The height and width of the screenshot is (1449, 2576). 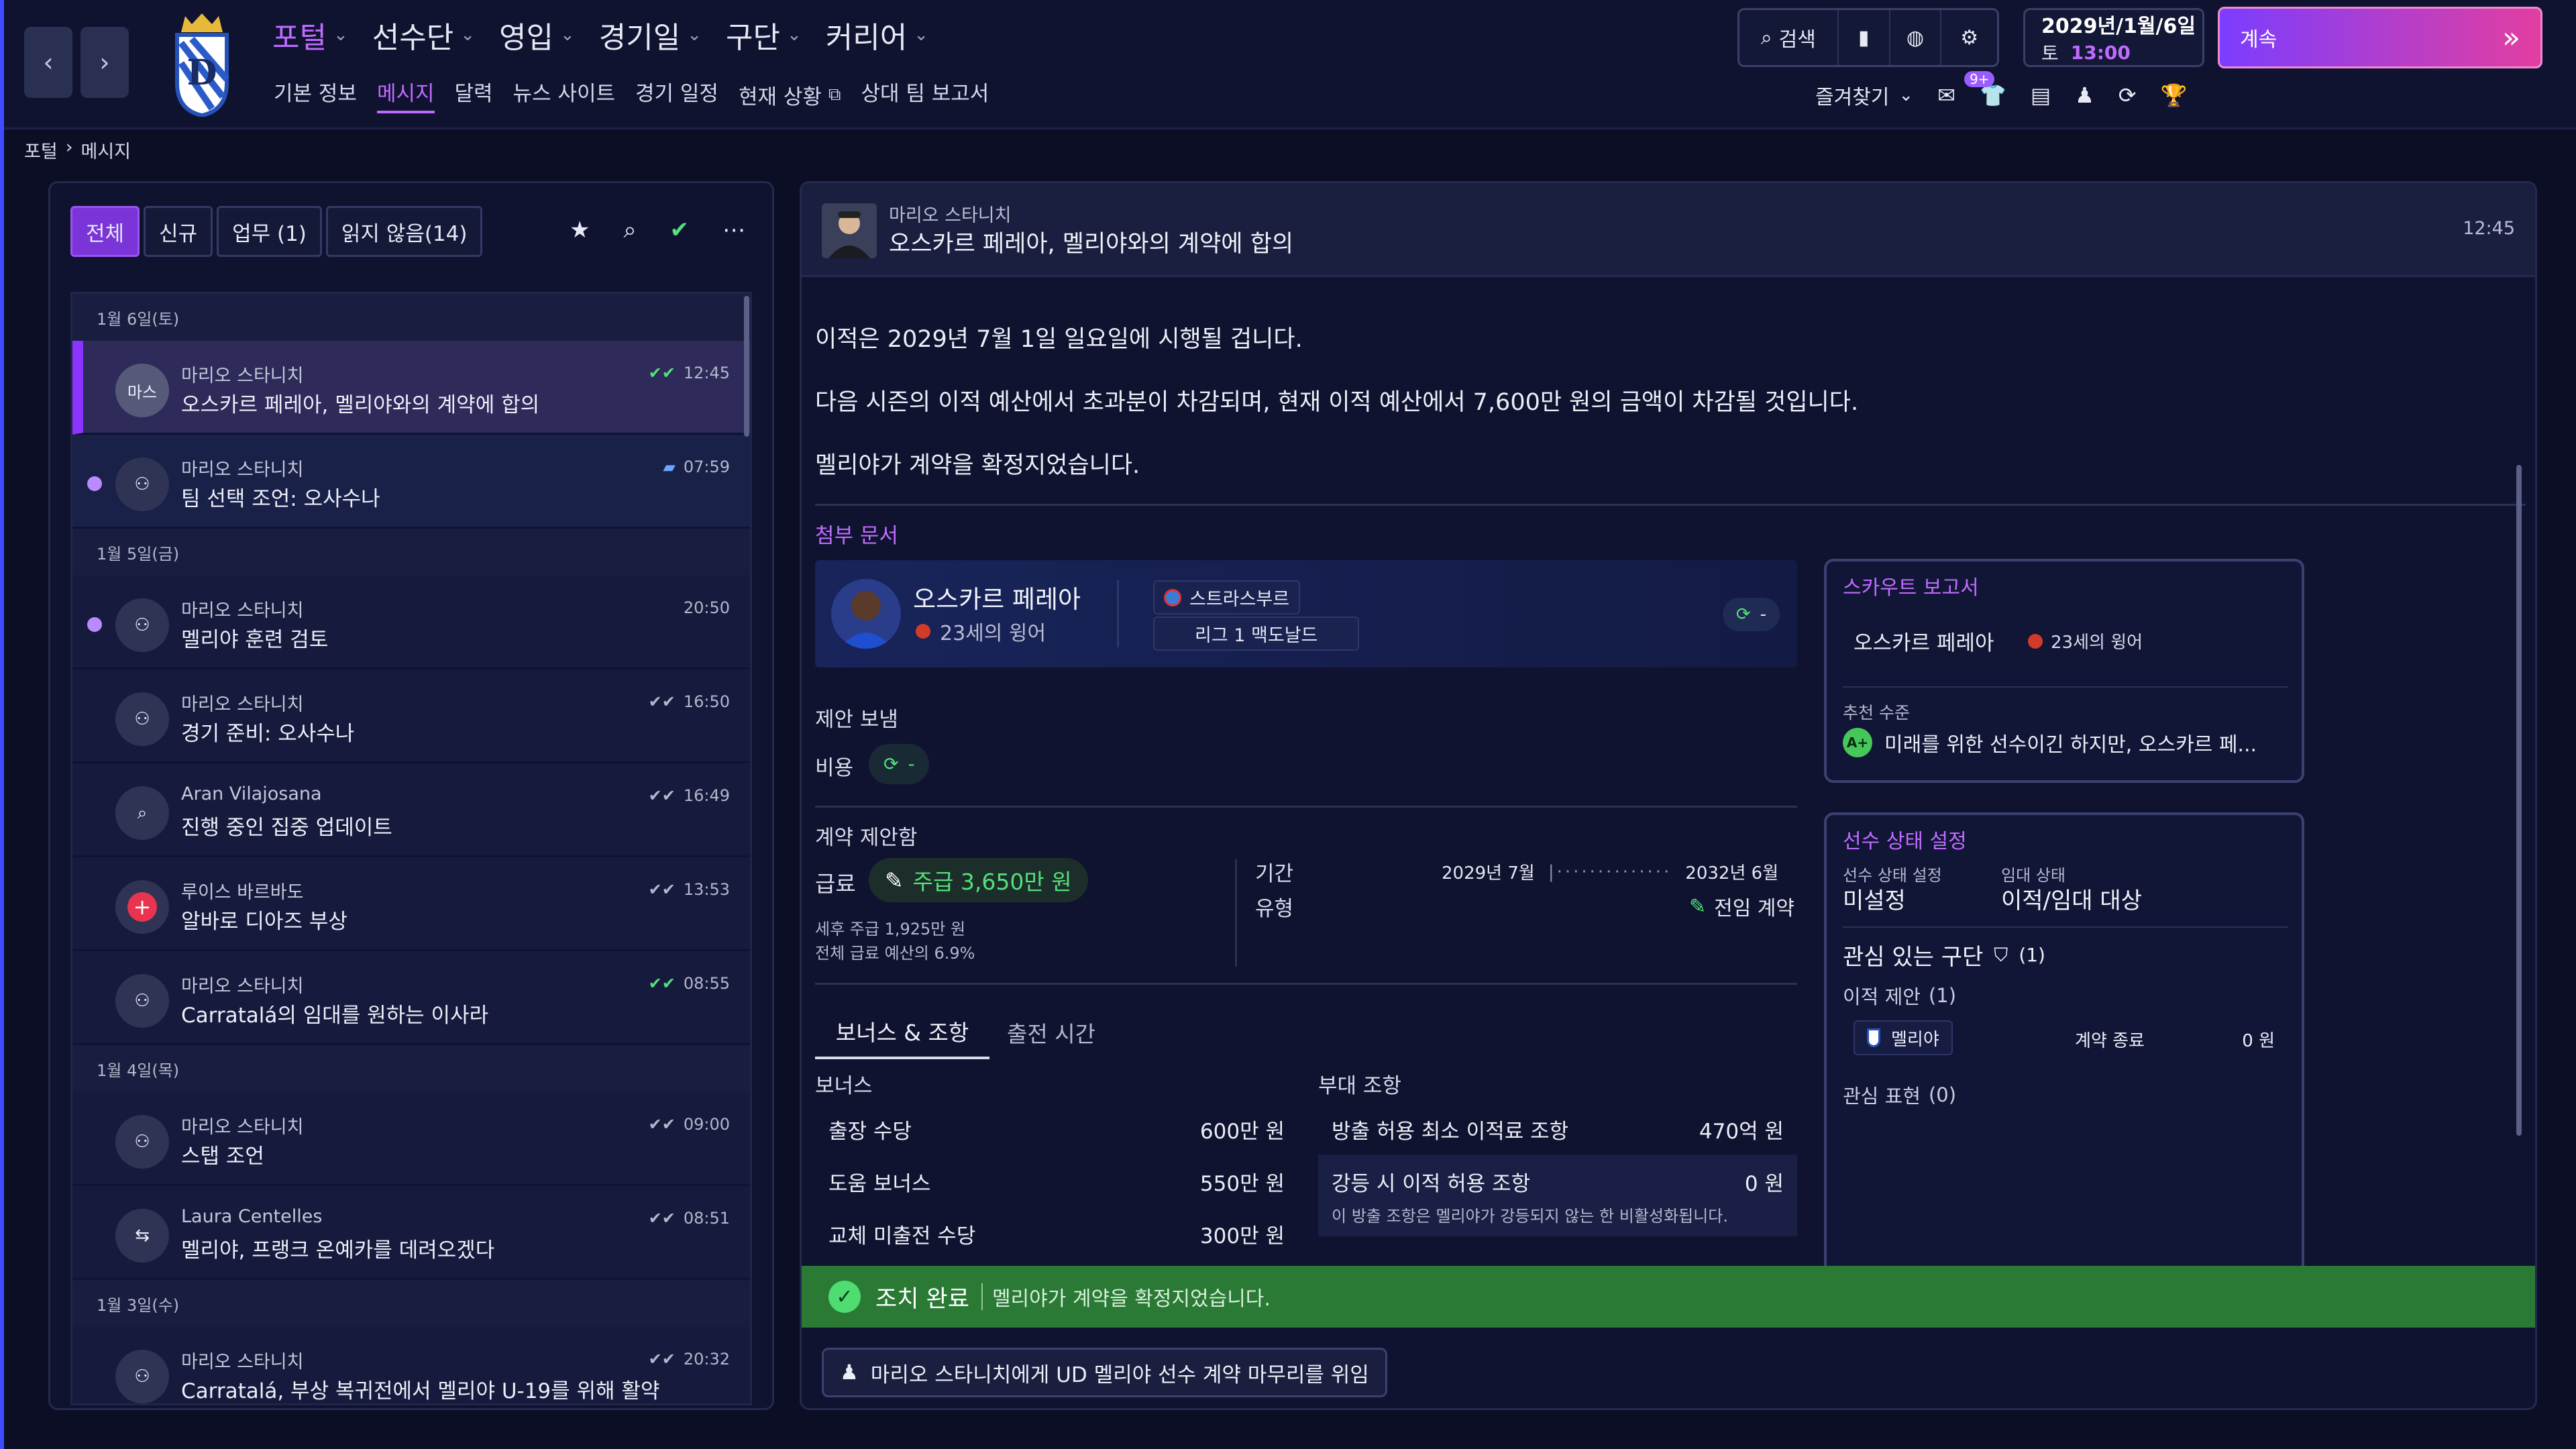 I want to click on submenu-opposition-report: 상대 팀 보고서, so click(x=925, y=94).